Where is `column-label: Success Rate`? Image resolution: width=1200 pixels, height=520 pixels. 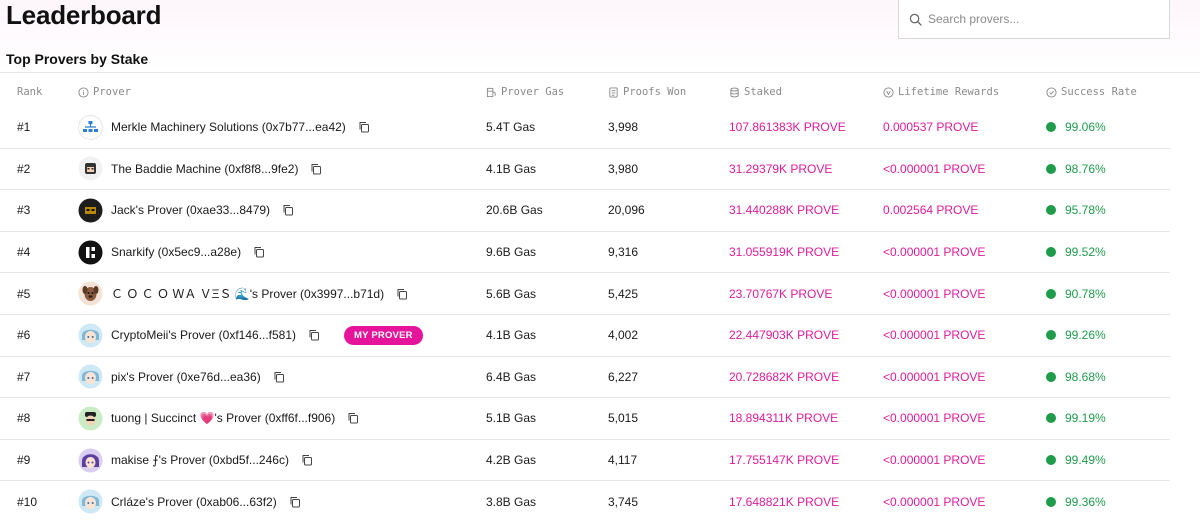 column-label: Success Rate is located at coordinates (1099, 92).